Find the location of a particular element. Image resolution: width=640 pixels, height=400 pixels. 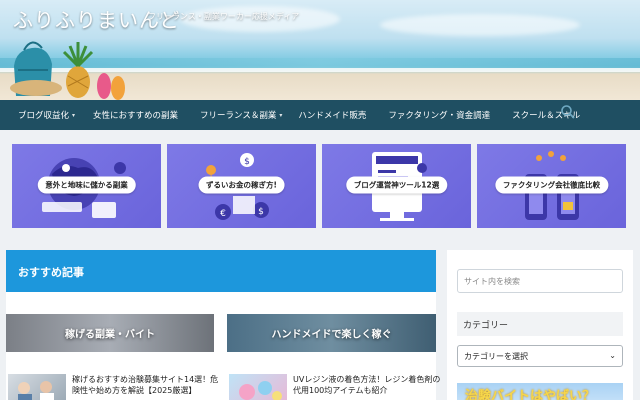

sidebar-ad-banner: 治験バイトはやばい？ is located at coordinates (540, 391).